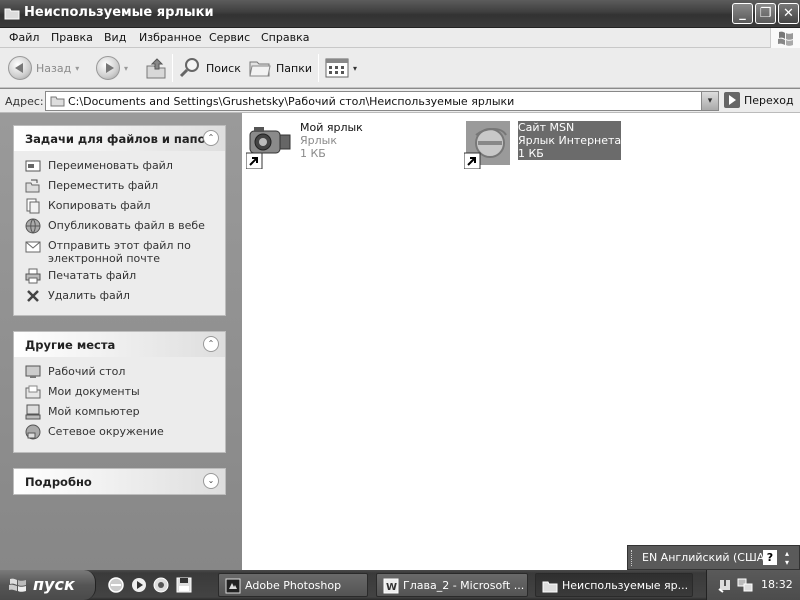  What do you see at coordinates (341, 68) in the screenshot?
I see `views-button: ▾` at bounding box center [341, 68].